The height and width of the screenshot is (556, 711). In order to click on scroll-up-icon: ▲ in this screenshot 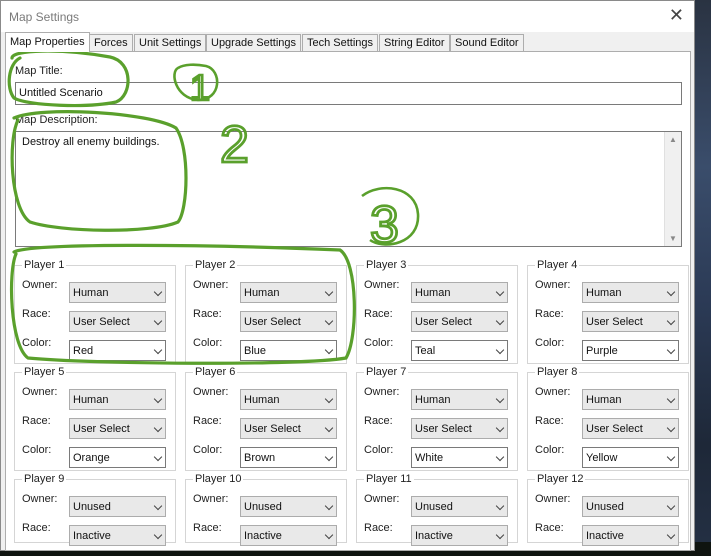, I will do `click(673, 139)`.